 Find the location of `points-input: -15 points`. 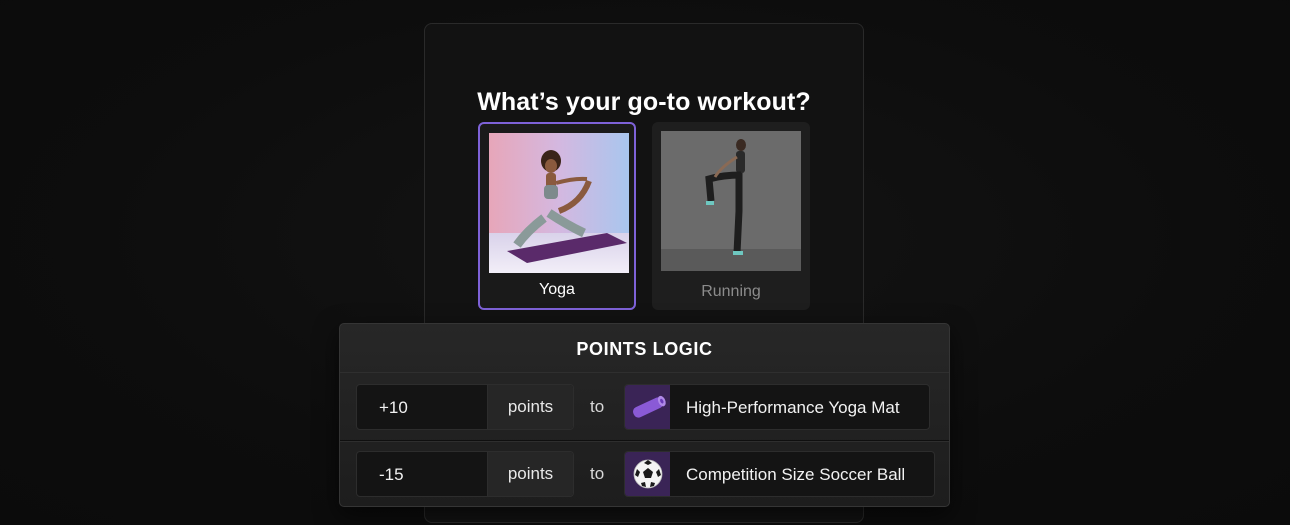

points-input: -15 points is located at coordinates (465, 474).